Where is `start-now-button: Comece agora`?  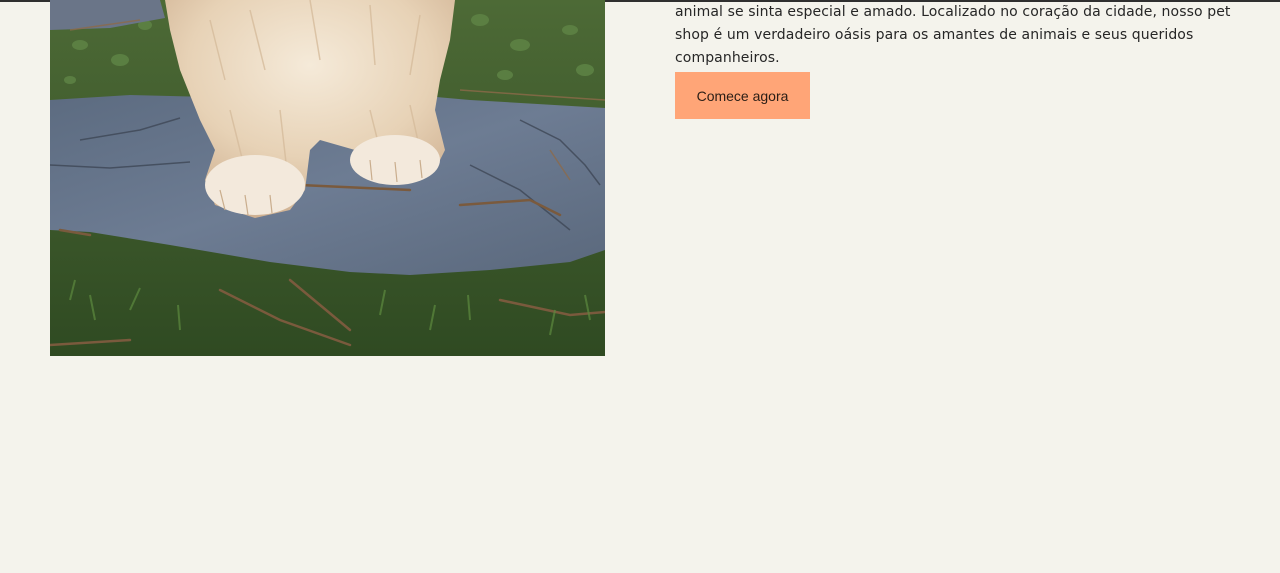
start-now-button: Comece agora is located at coordinates (742, 95).